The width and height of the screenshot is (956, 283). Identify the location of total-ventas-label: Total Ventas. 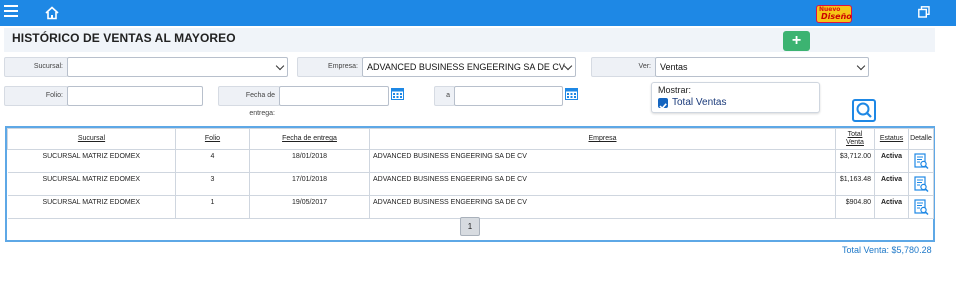
(699, 102).